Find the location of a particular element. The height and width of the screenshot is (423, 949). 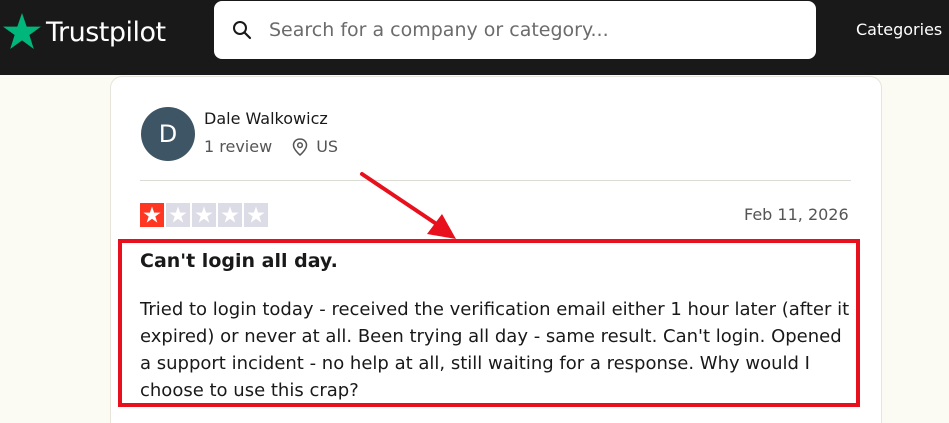

divider is located at coordinates (495, 180).